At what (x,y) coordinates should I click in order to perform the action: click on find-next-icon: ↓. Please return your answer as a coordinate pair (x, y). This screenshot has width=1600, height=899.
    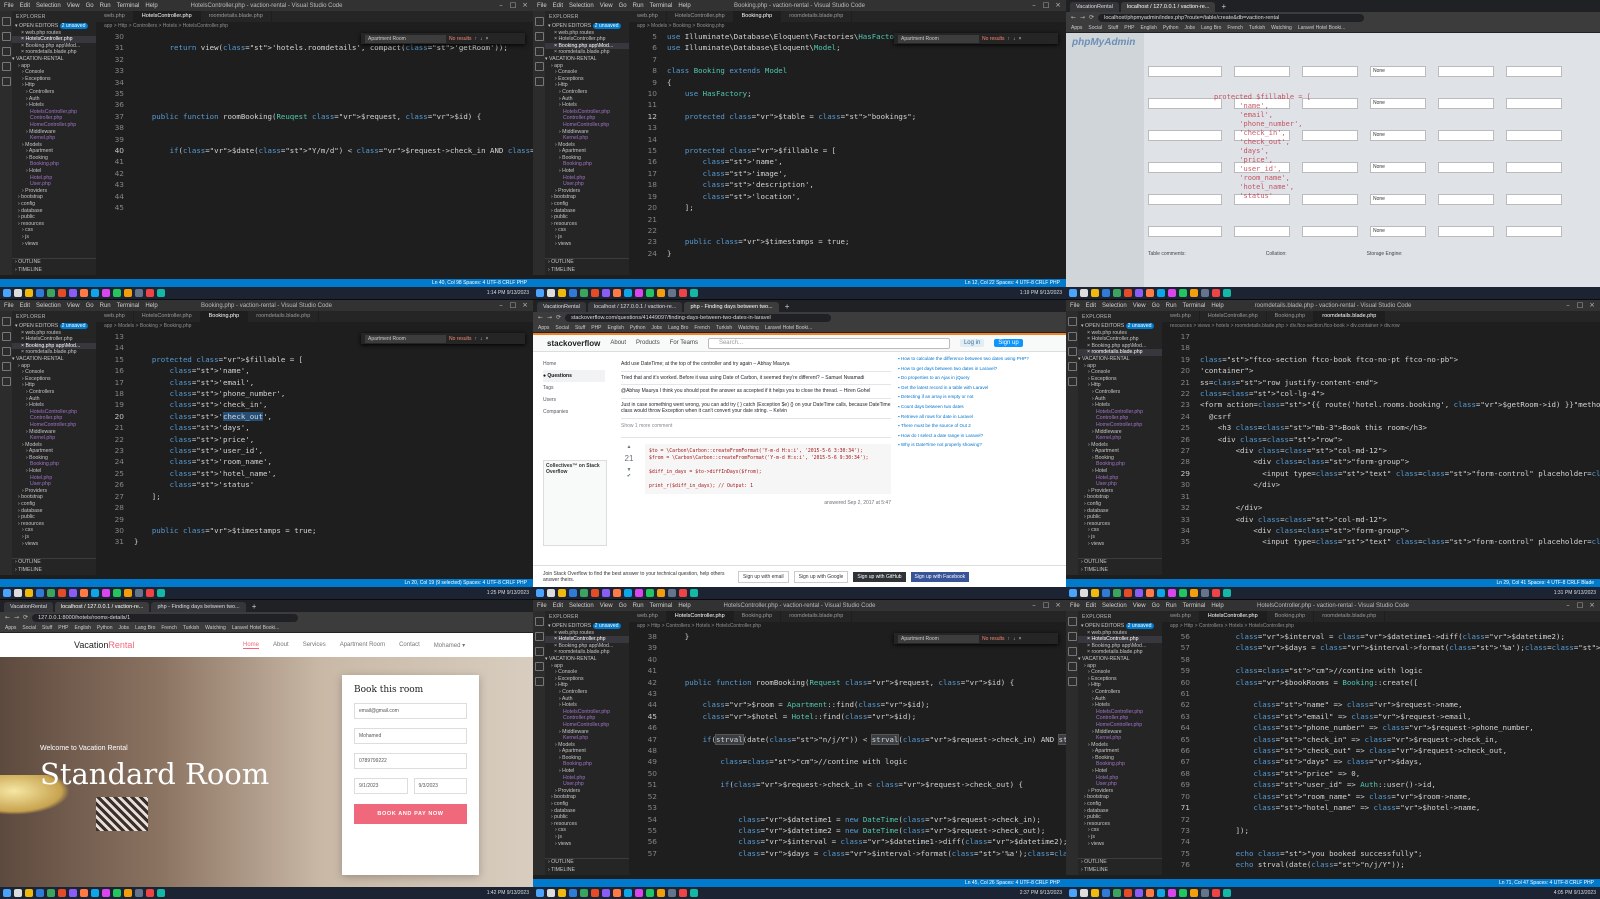
    Looking at the image, I should click on (481, 39).